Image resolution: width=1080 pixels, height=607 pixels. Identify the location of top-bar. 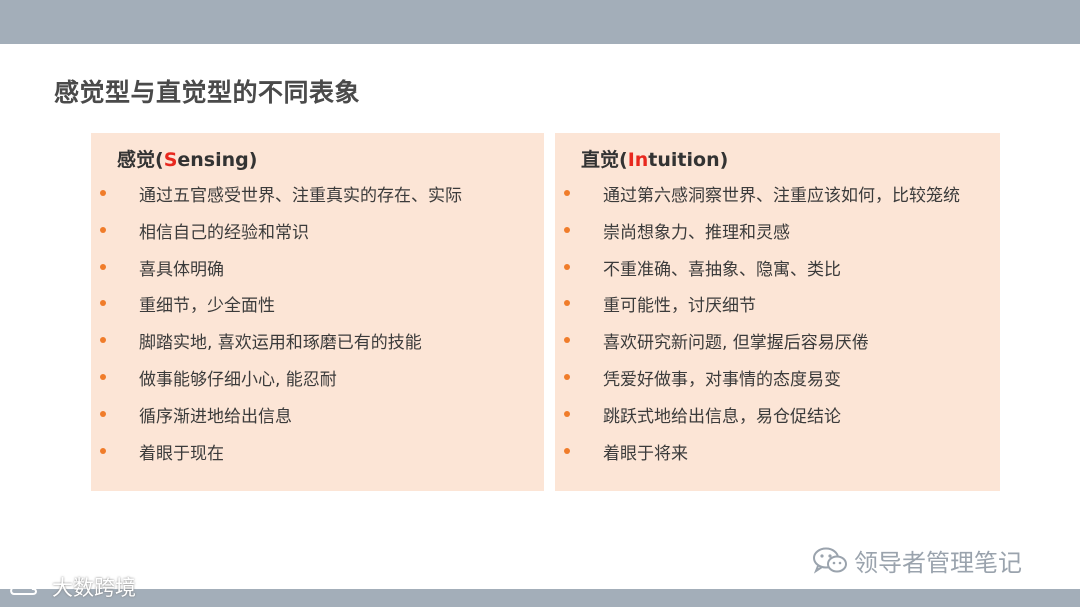
(540, 22).